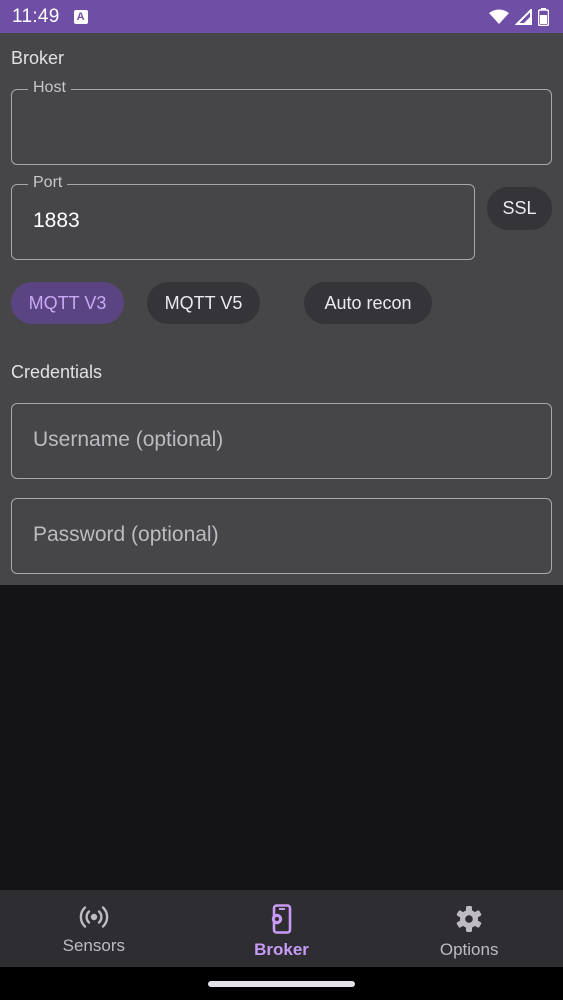  What do you see at coordinates (469, 949) in the screenshot?
I see `nav-label-options: Options` at bounding box center [469, 949].